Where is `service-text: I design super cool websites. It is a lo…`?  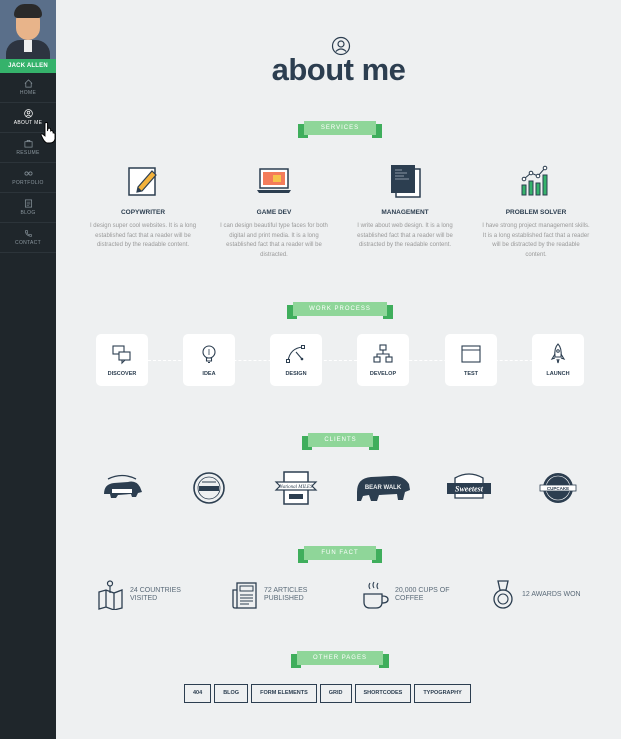
service-text: I design super cool websites. It is a lo… is located at coordinates (143, 235).